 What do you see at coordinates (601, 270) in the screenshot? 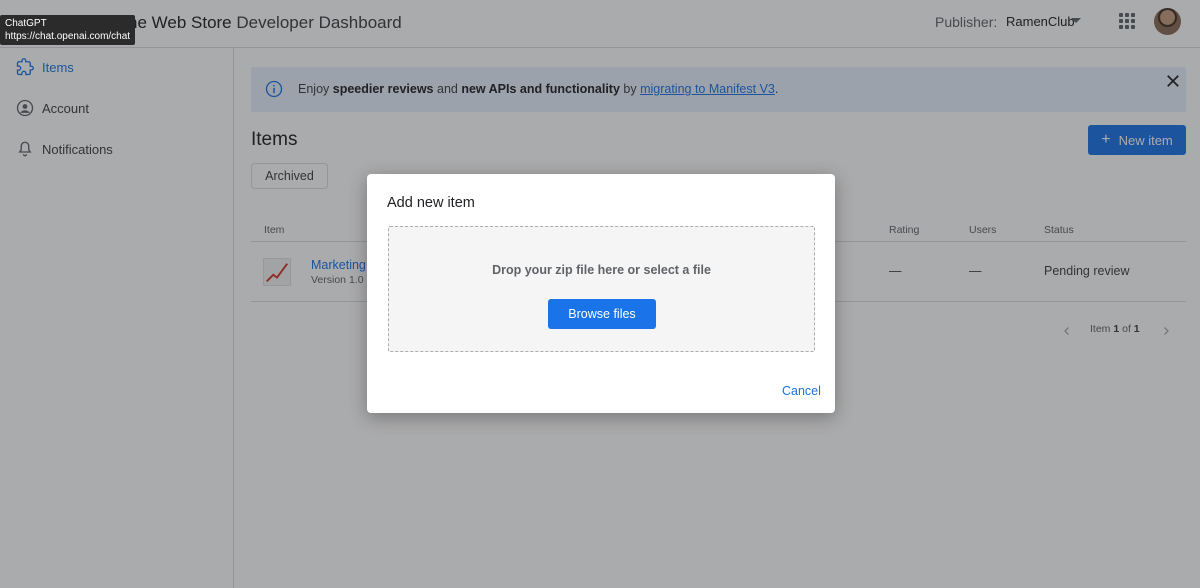
I see `dropzone-text: Drop your zip file here or select a file` at bounding box center [601, 270].